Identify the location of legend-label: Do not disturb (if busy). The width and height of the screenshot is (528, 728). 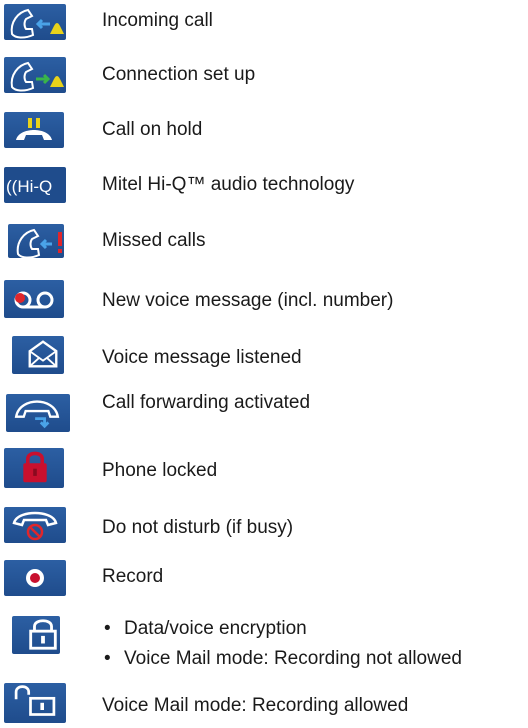
(198, 527).